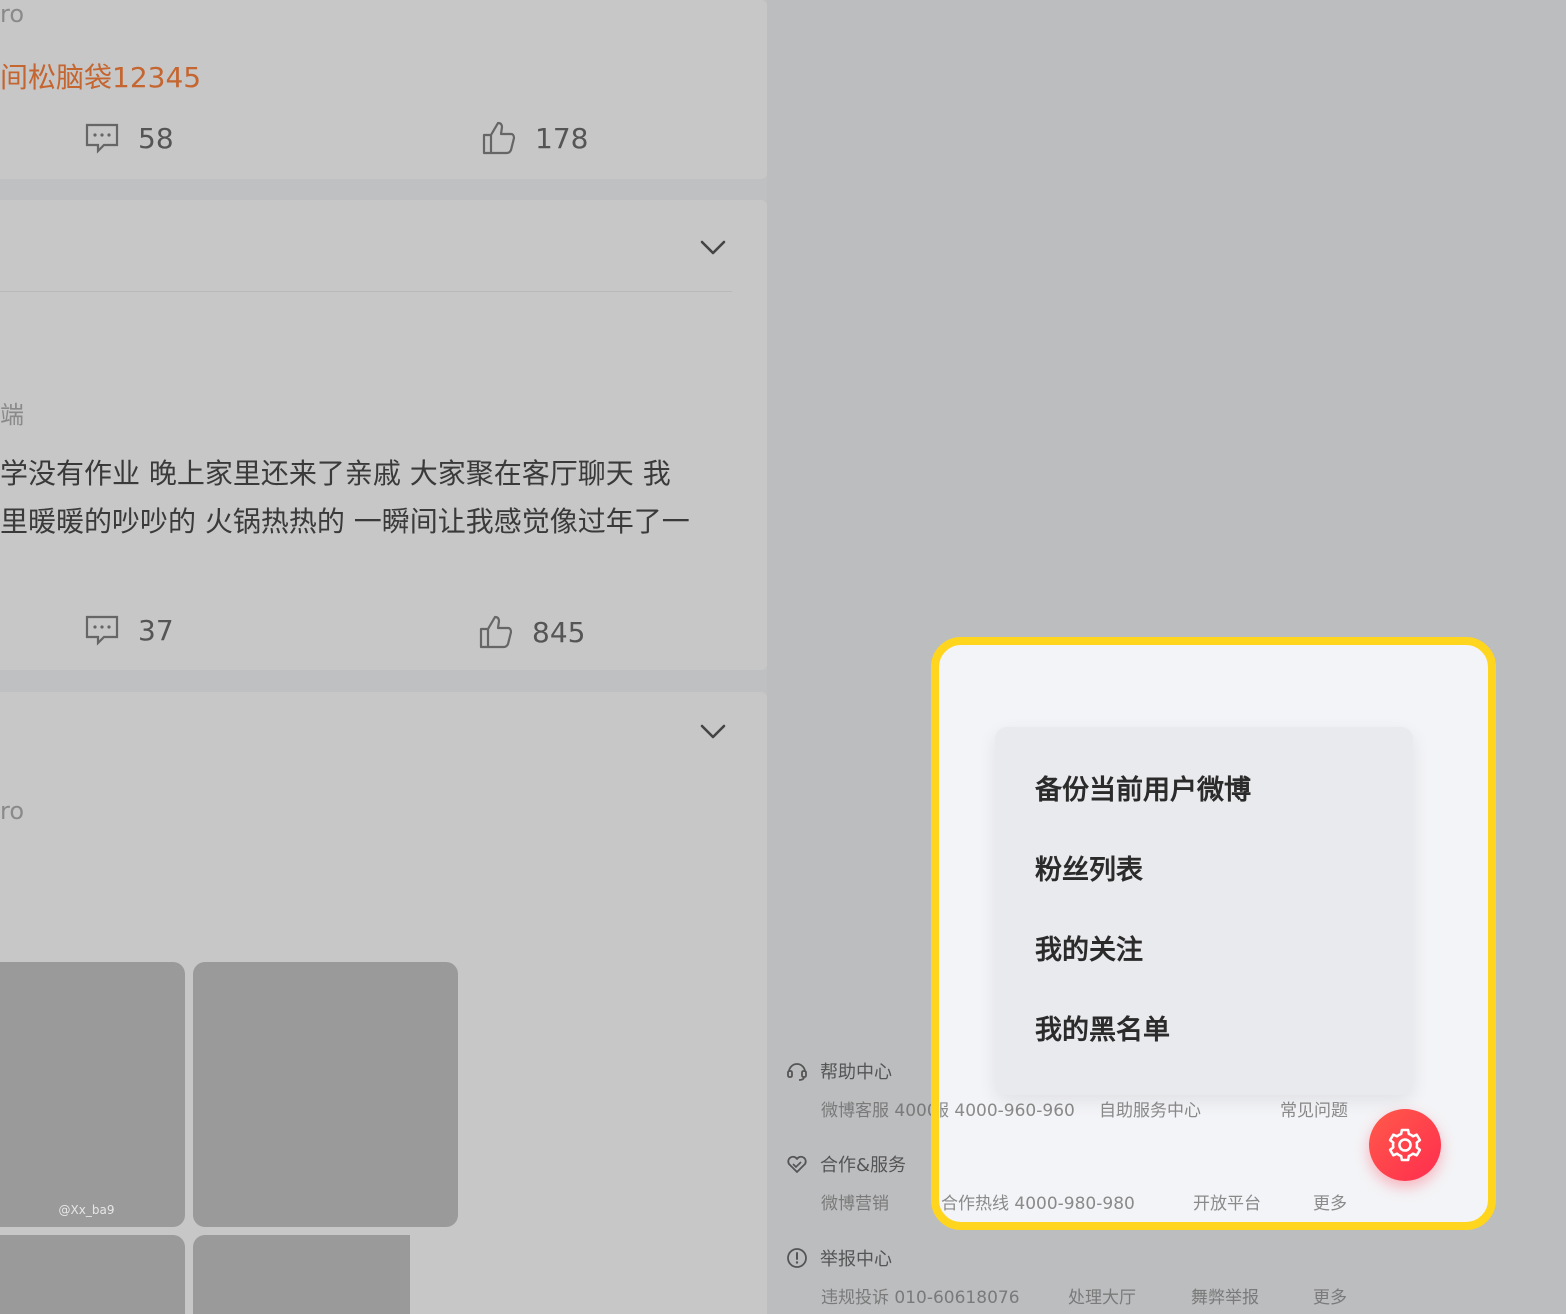 This screenshot has width=1566, height=1314. Describe the element at coordinates (156, 630) in the screenshot. I see `comment-count: 37` at that location.